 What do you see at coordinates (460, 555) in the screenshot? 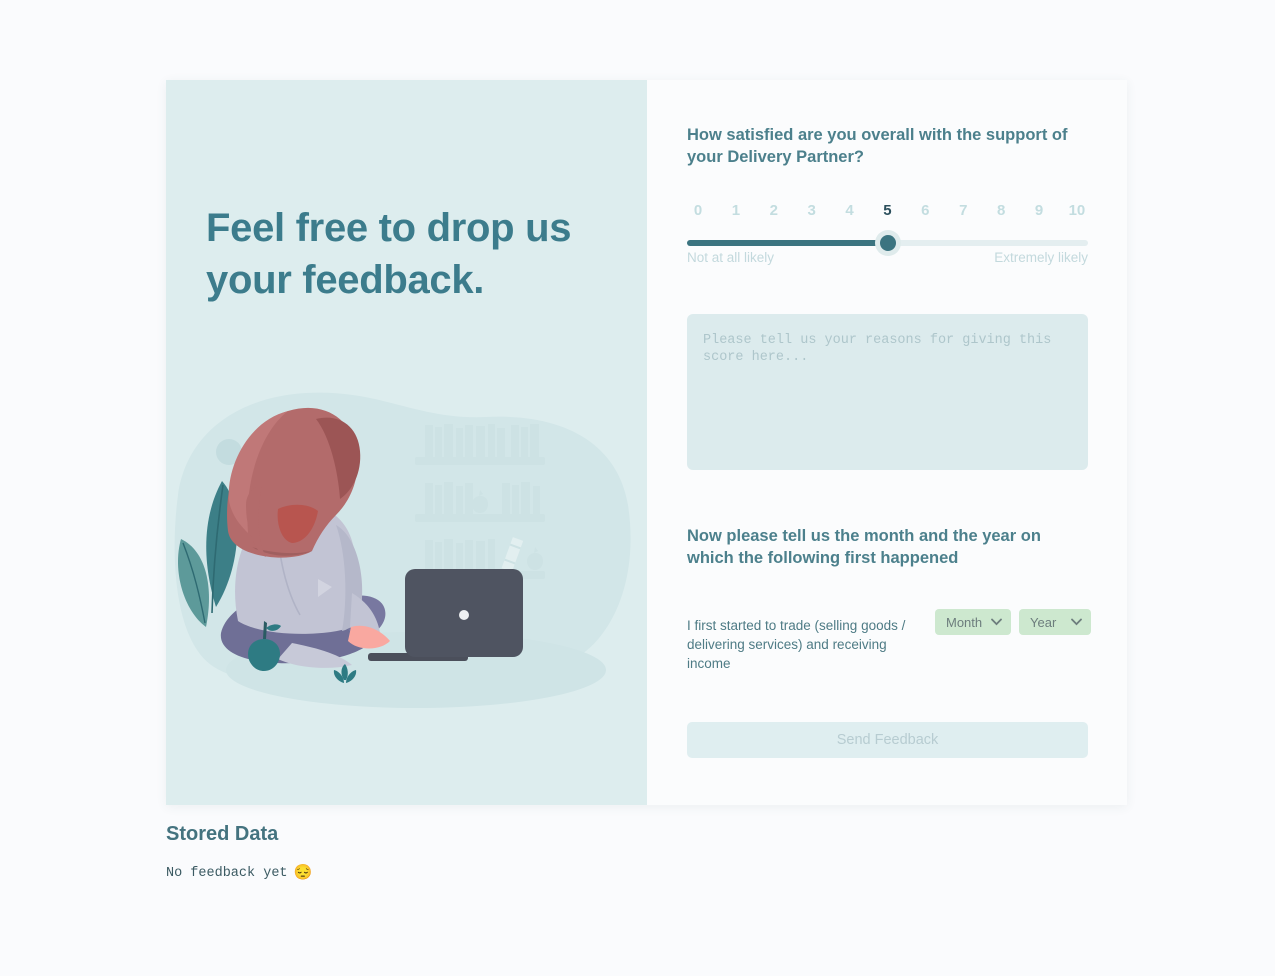
I see `shelf-3-books` at bounding box center [460, 555].